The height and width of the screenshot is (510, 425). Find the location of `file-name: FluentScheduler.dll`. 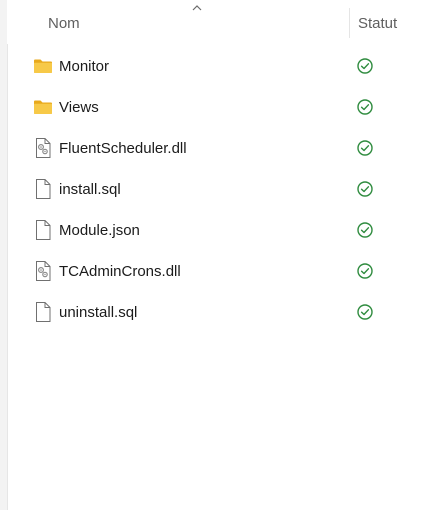

file-name: FluentScheduler.dll is located at coordinates (123, 148).